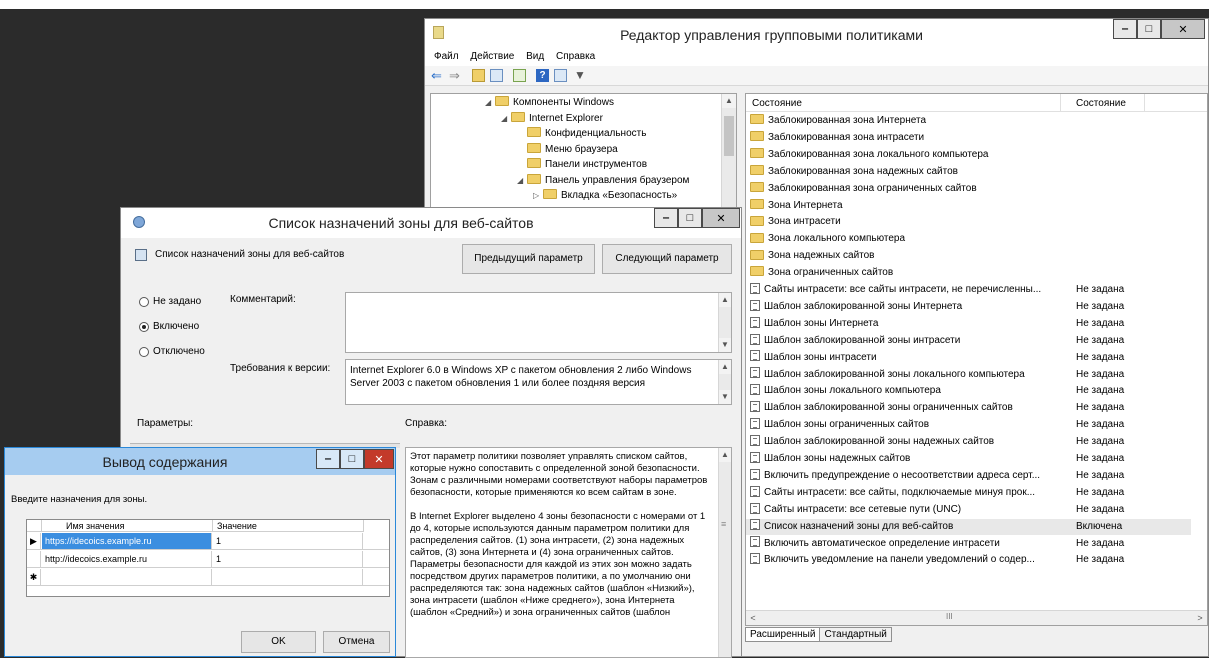 The height and width of the screenshot is (658, 1209). I want to click on supported-scrollbar: ▲ ▼, so click(724, 382).